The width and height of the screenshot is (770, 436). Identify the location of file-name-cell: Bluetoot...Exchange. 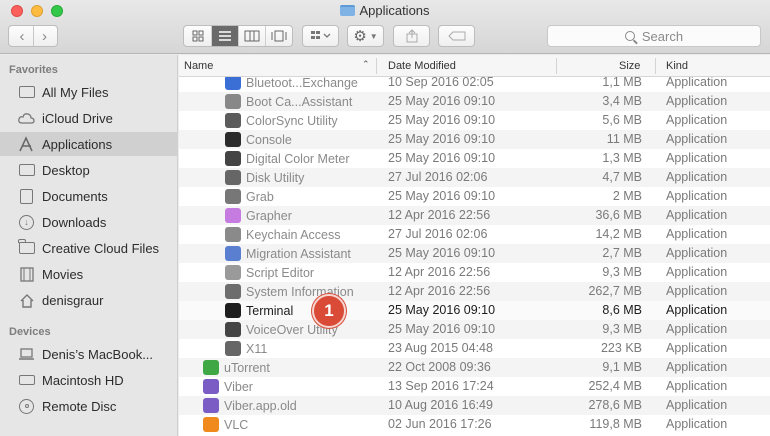
(291, 82).